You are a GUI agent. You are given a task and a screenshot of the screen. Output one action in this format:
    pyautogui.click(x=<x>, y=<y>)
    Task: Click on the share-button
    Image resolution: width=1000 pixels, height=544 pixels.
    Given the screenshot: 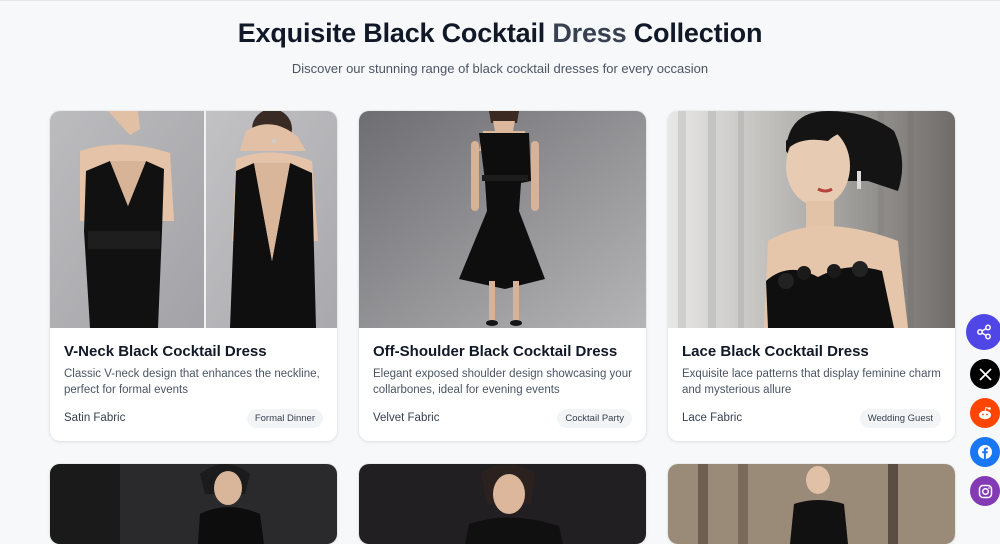 What is the action you would take?
    pyautogui.click(x=983, y=332)
    